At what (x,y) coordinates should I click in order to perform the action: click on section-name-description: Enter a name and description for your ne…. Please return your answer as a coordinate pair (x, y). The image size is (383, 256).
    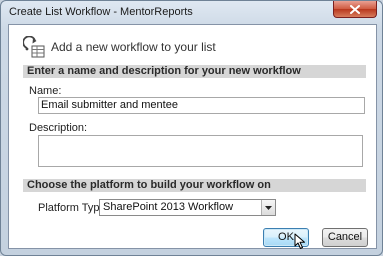
    Looking at the image, I should click on (194, 71).